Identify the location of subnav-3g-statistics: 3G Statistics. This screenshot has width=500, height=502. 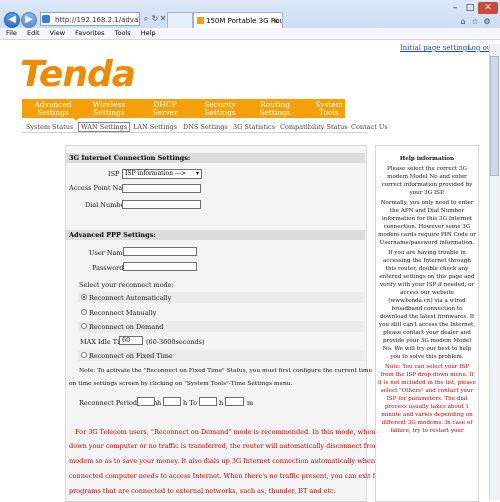
(254, 127).